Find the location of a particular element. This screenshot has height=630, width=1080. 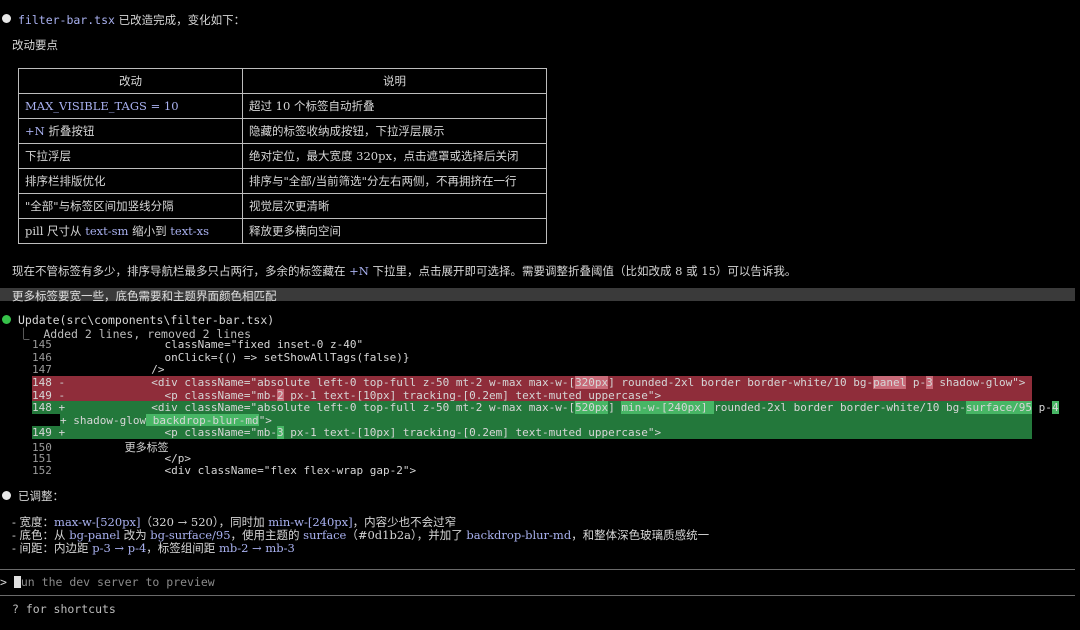

table-row: pill 尺寸从 text-sm 缩小到 text-xs 释放更多横向空间 is located at coordinates (282, 231).